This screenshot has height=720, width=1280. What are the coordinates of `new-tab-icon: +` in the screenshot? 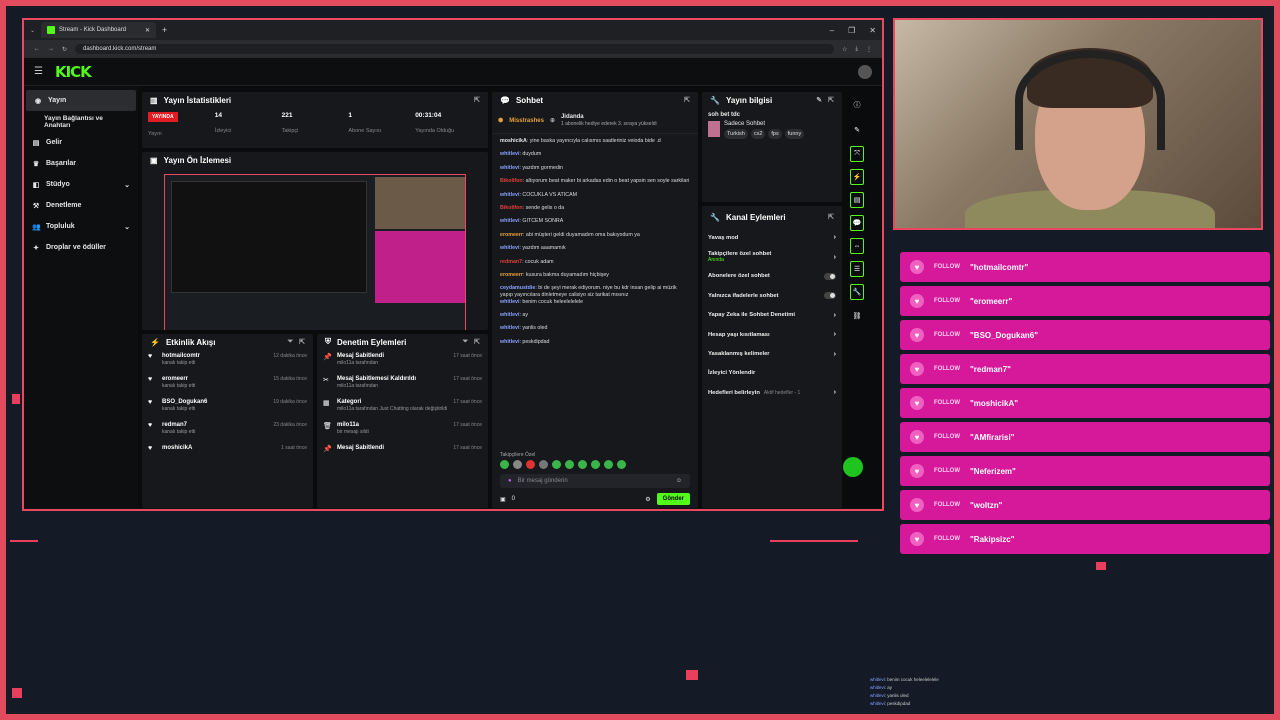 It's located at (164, 30).